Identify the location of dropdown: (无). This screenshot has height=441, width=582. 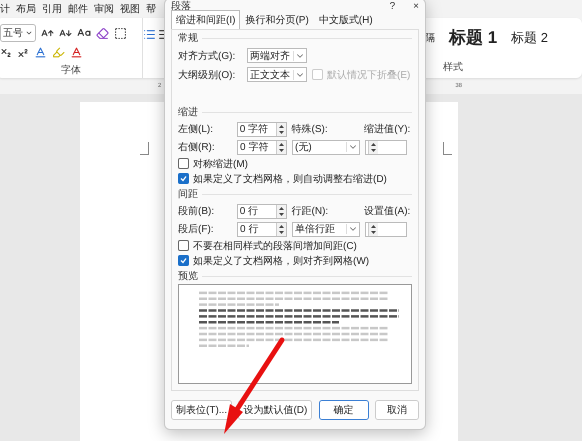
(326, 147).